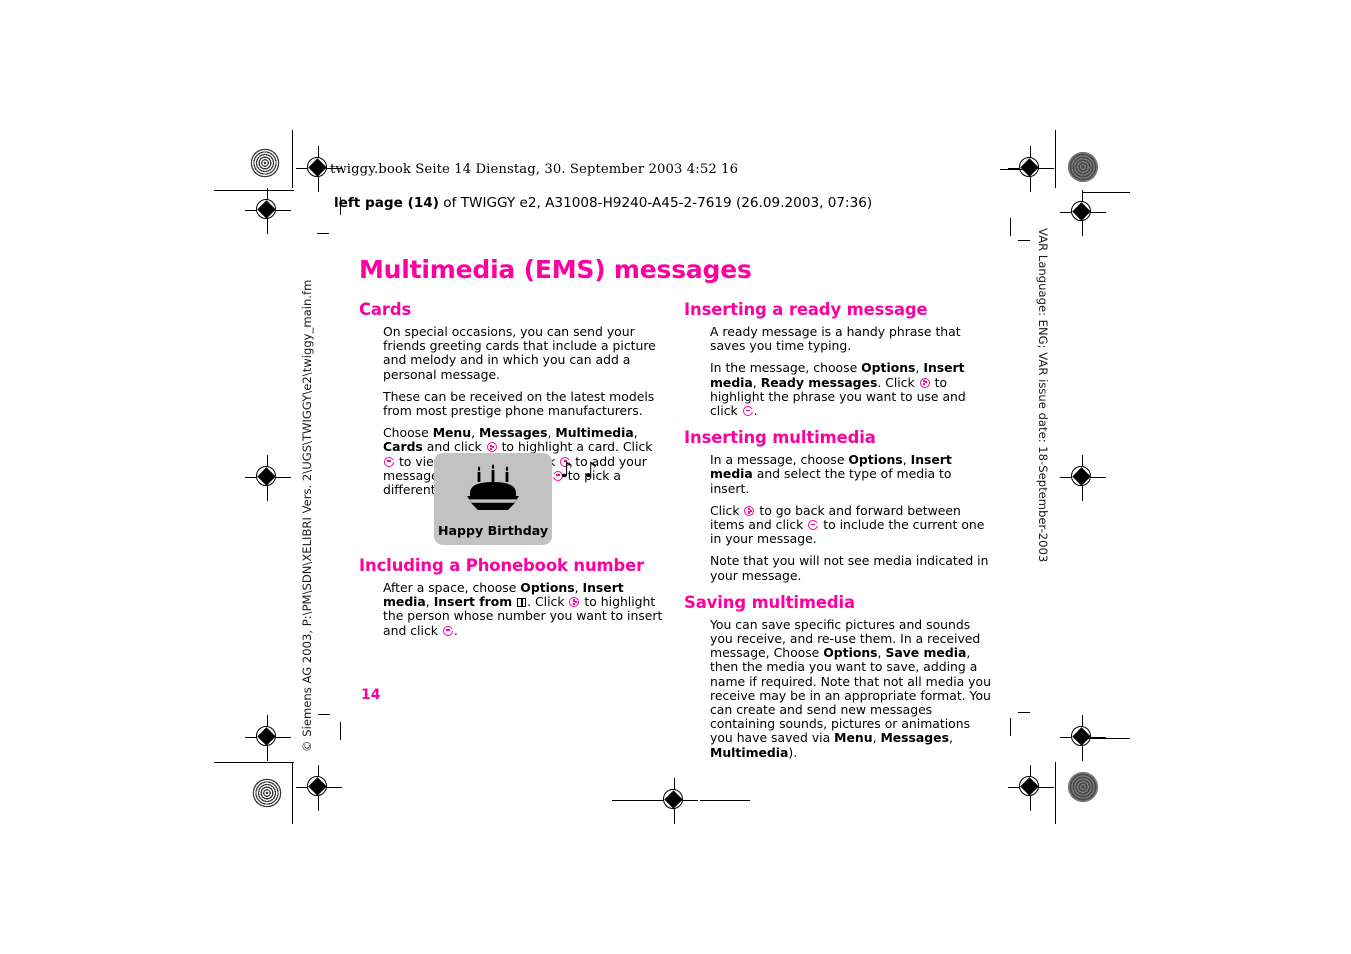 This screenshot has width=1351, height=954. I want to click on im2-t1: Click, so click(727, 510).